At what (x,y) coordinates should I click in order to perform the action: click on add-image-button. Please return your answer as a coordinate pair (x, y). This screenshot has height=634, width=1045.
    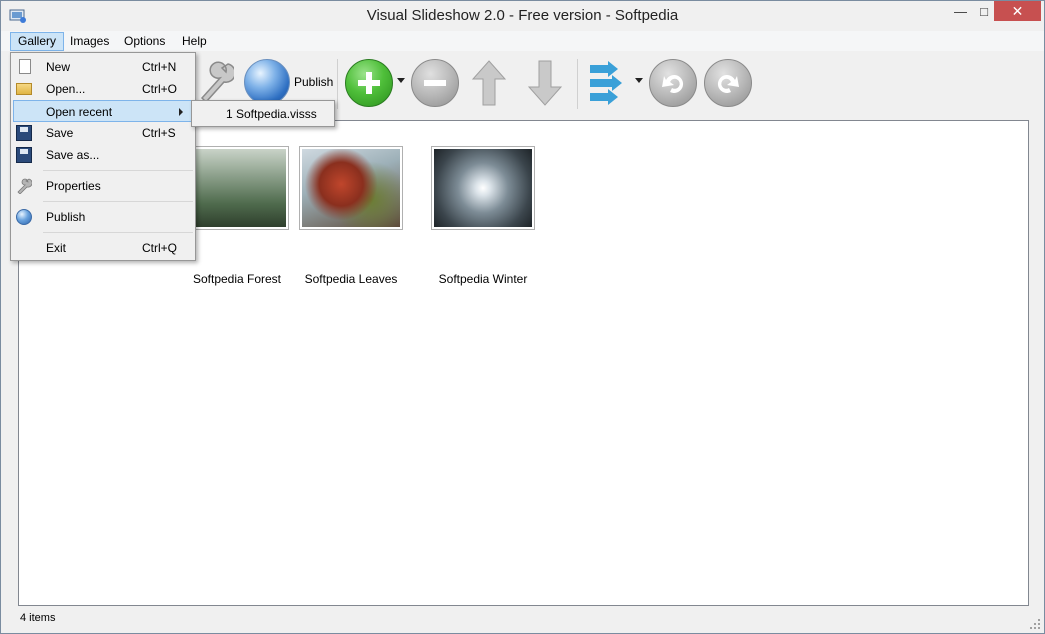
    Looking at the image, I should click on (369, 83).